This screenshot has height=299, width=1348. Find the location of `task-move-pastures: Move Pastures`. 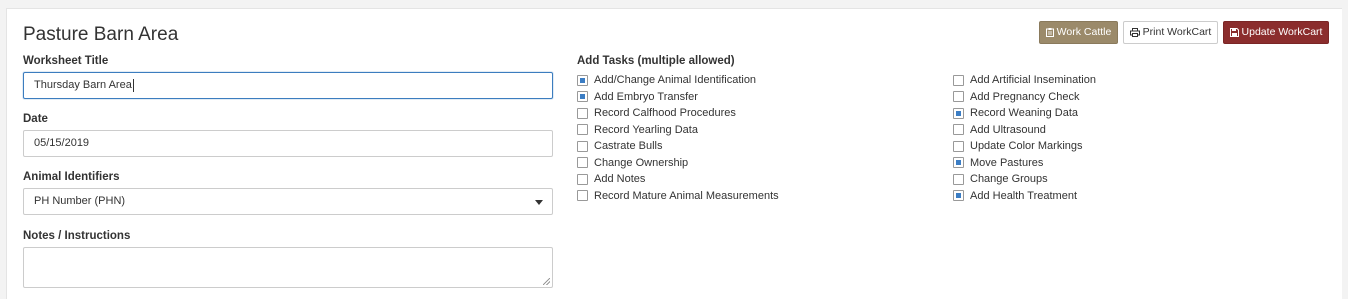

task-move-pastures: Move Pastures is located at coordinates (1024, 163).